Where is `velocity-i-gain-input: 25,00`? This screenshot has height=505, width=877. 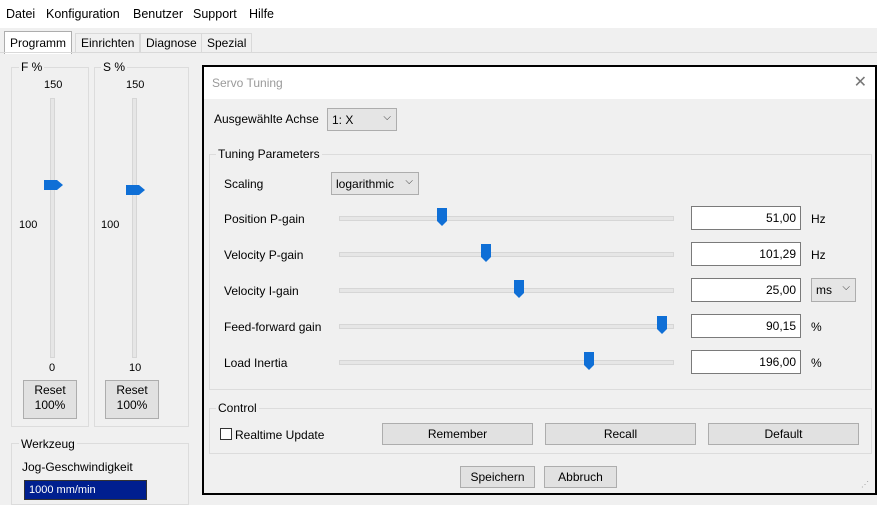 velocity-i-gain-input: 25,00 is located at coordinates (746, 290).